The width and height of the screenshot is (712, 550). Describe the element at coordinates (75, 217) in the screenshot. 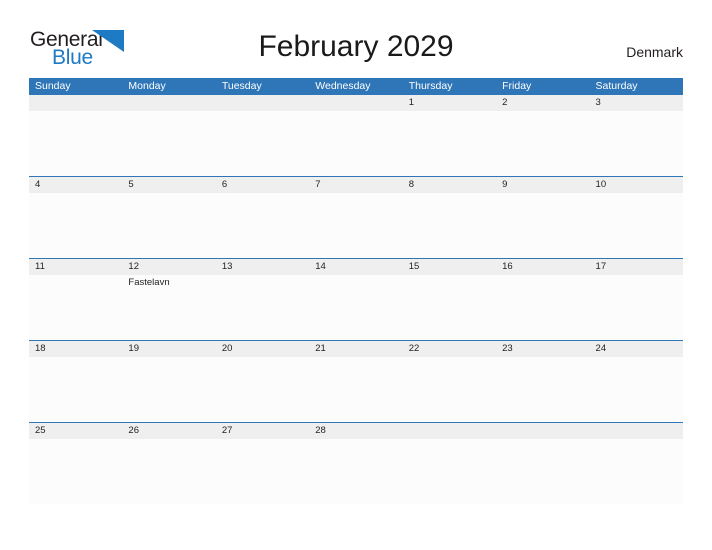

I see `day-cell: 4` at that location.